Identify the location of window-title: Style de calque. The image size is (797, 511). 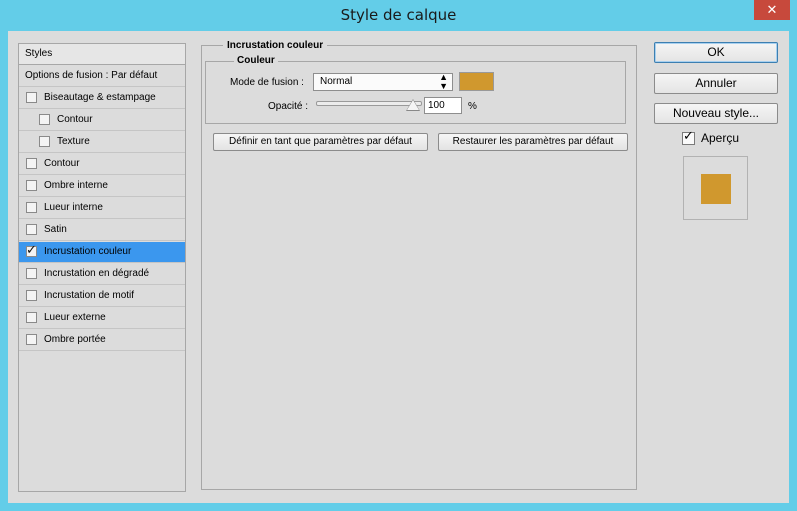
(398, 15).